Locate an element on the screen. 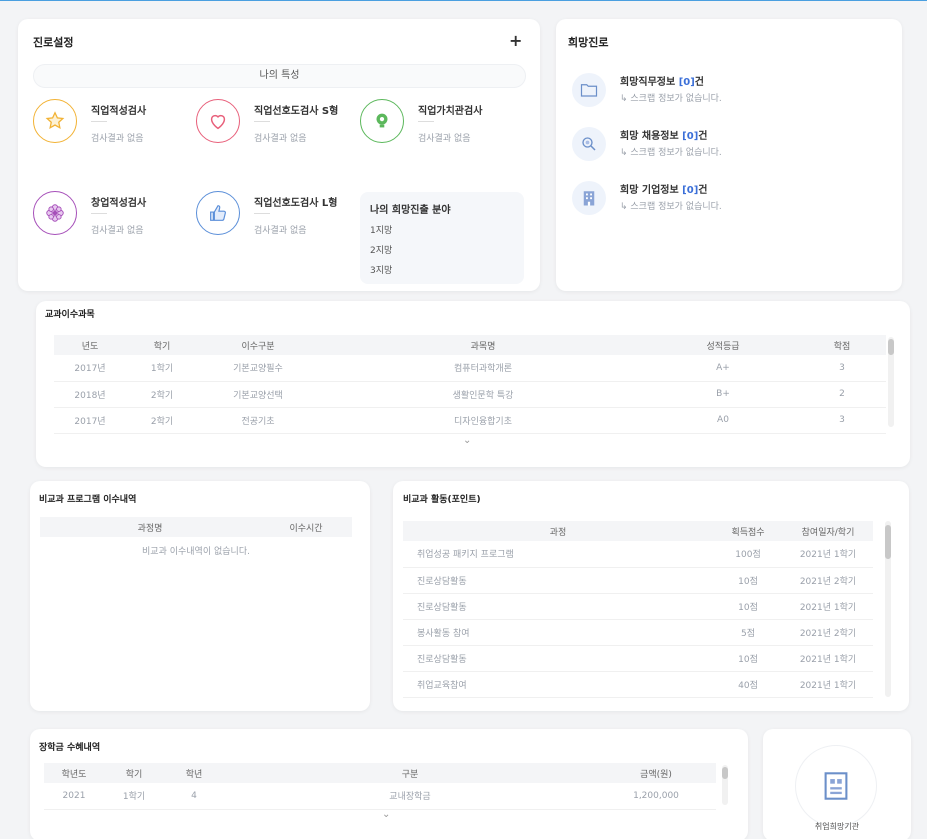 The height and width of the screenshot is (839, 927). col-type: 이수구분 is located at coordinates (258, 345).